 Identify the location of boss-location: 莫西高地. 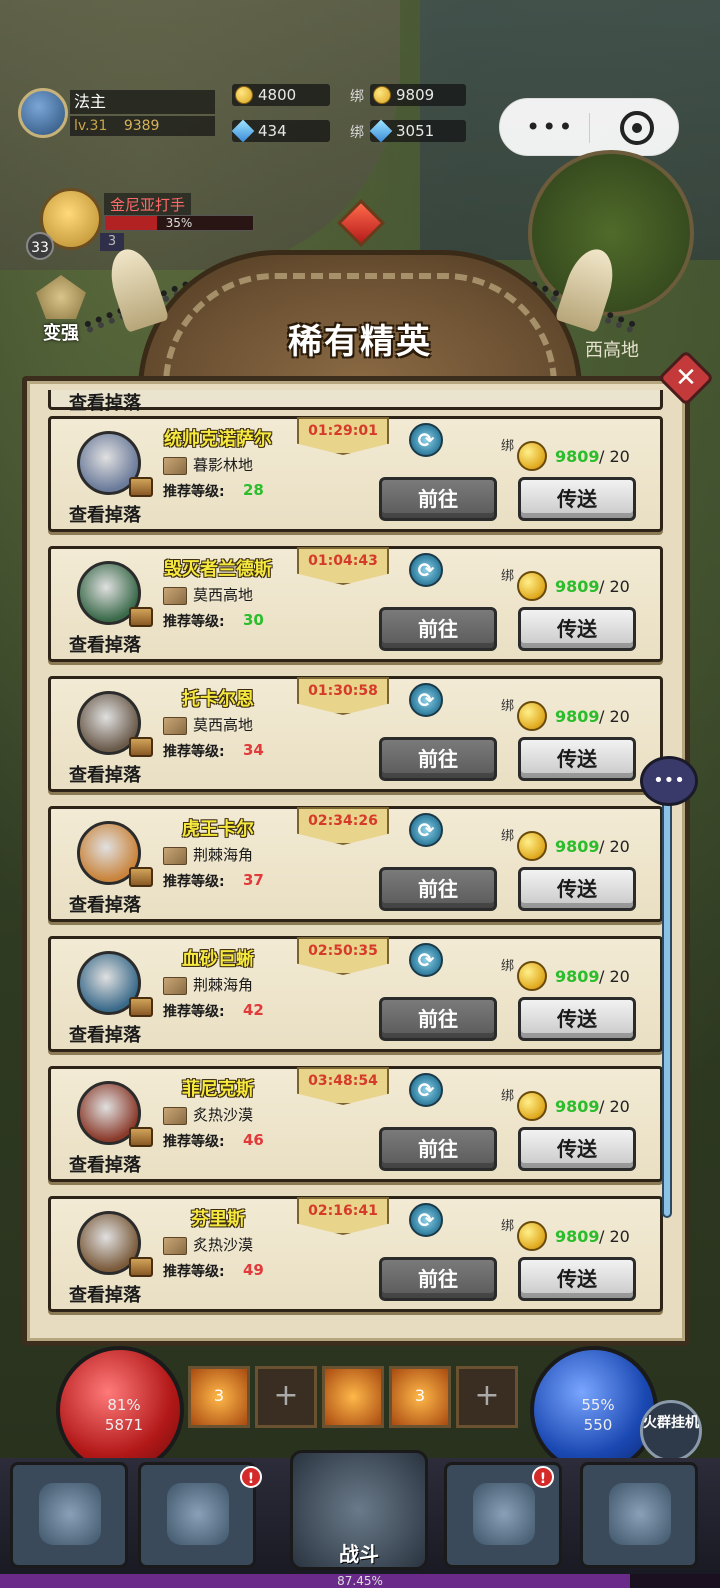
(223, 725).